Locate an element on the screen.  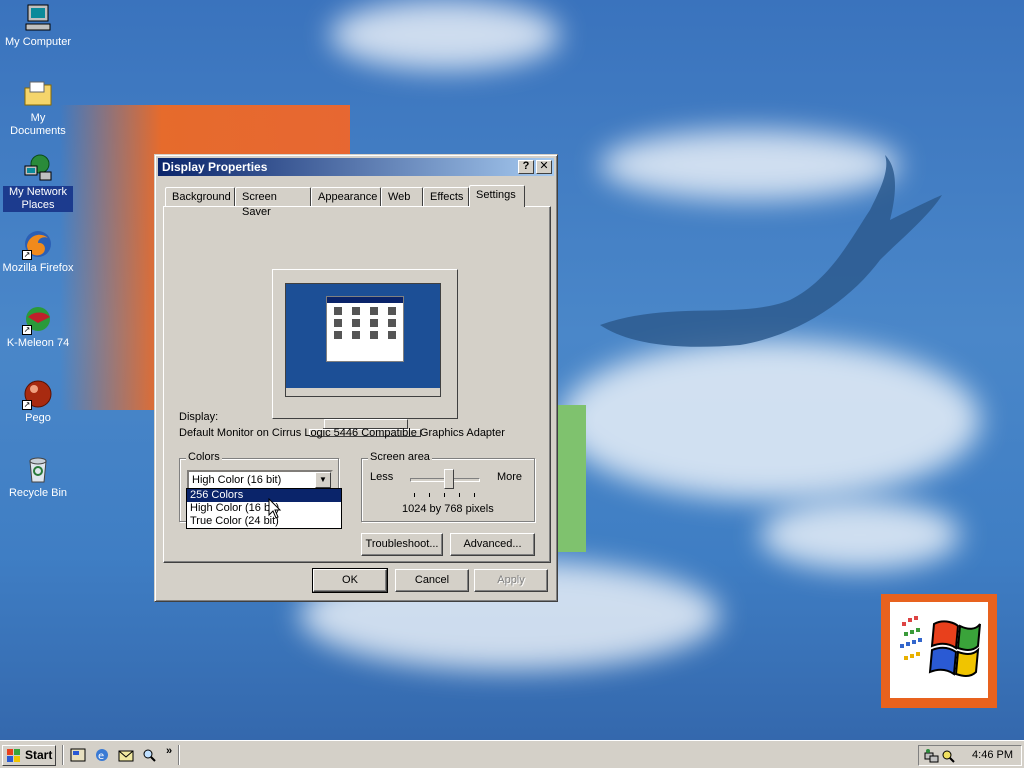
display-label: Display: is located at coordinates (199, 417).